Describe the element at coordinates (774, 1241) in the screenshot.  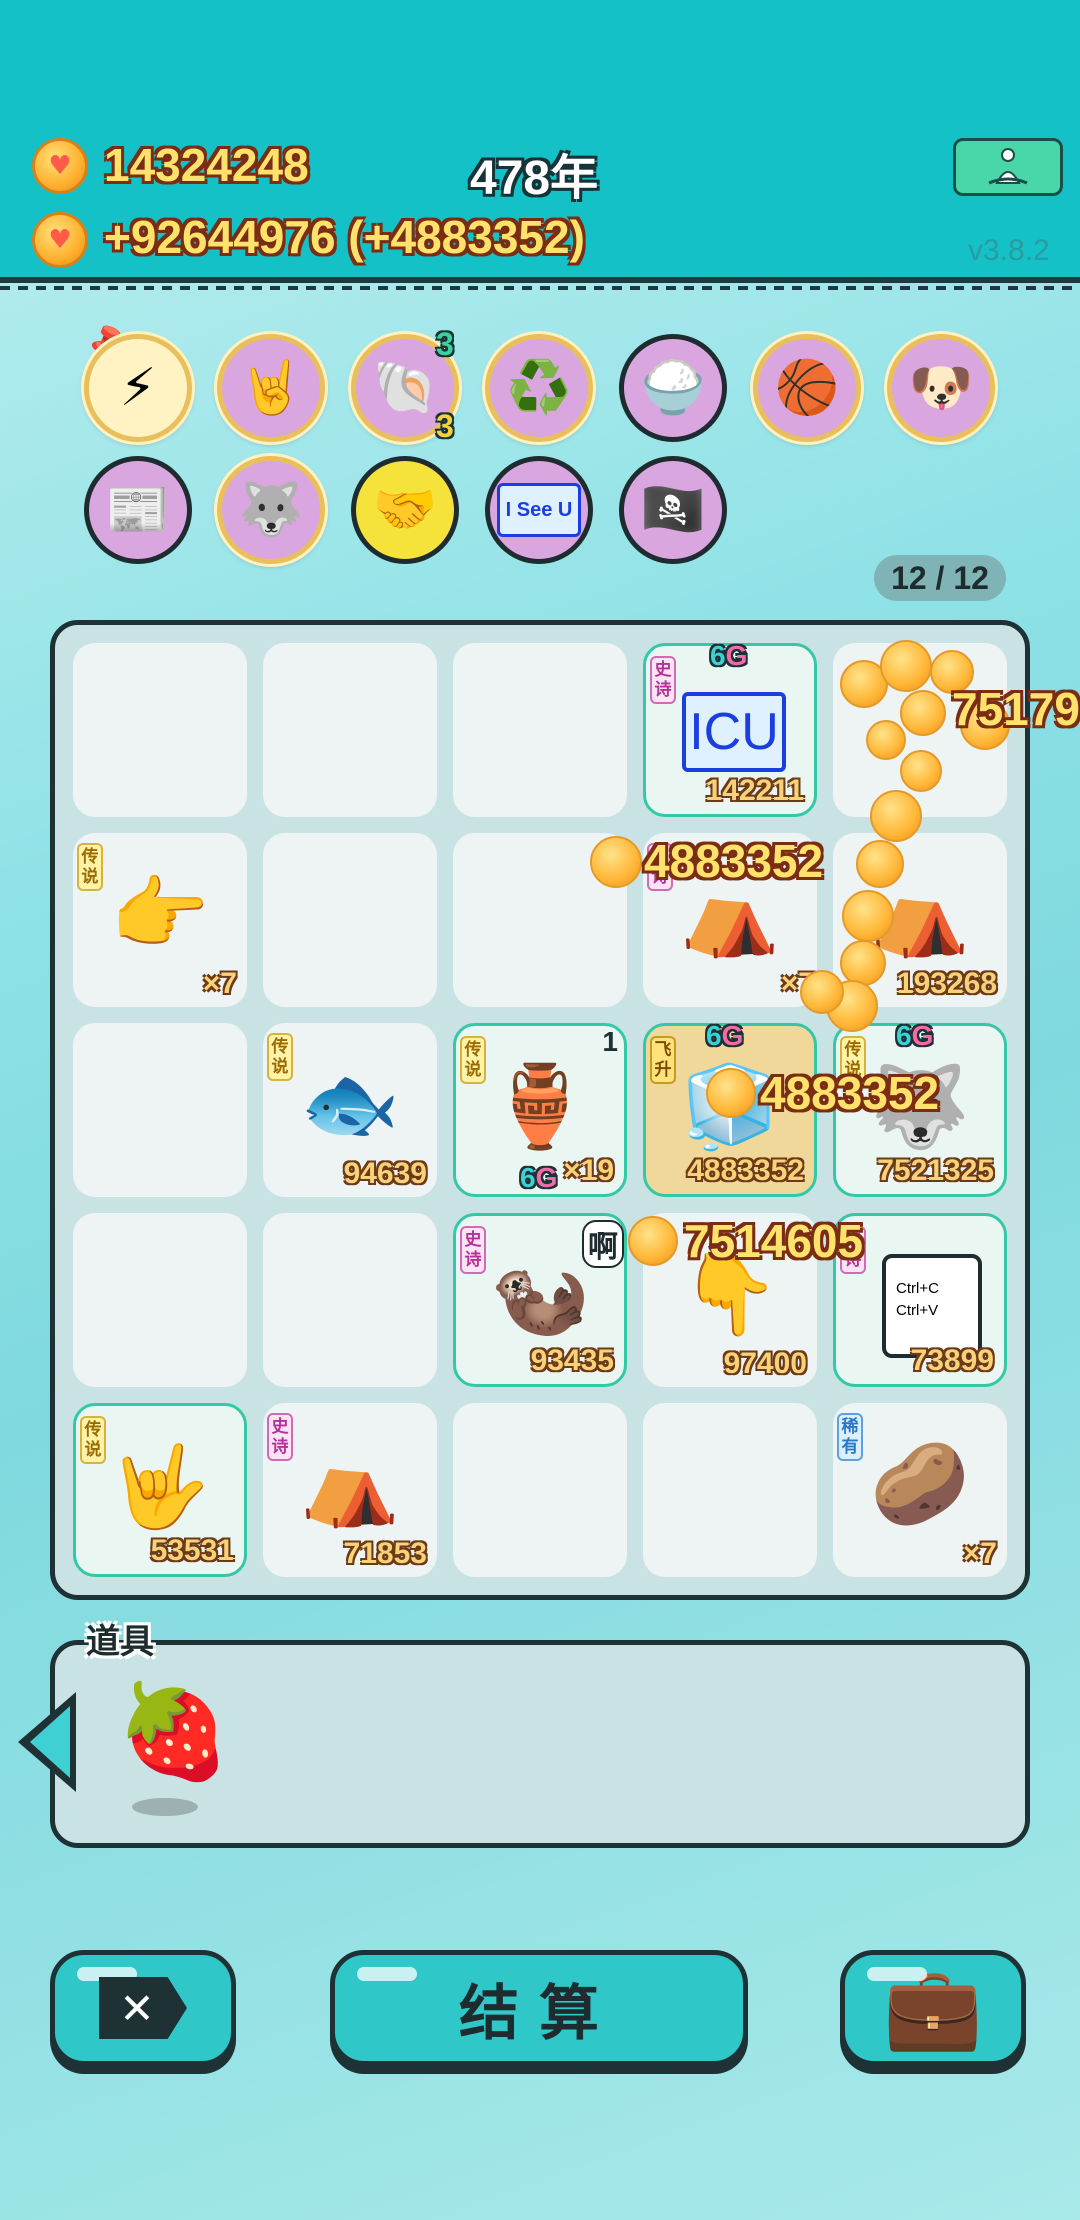
I see `floating-income: 7514605` at that location.